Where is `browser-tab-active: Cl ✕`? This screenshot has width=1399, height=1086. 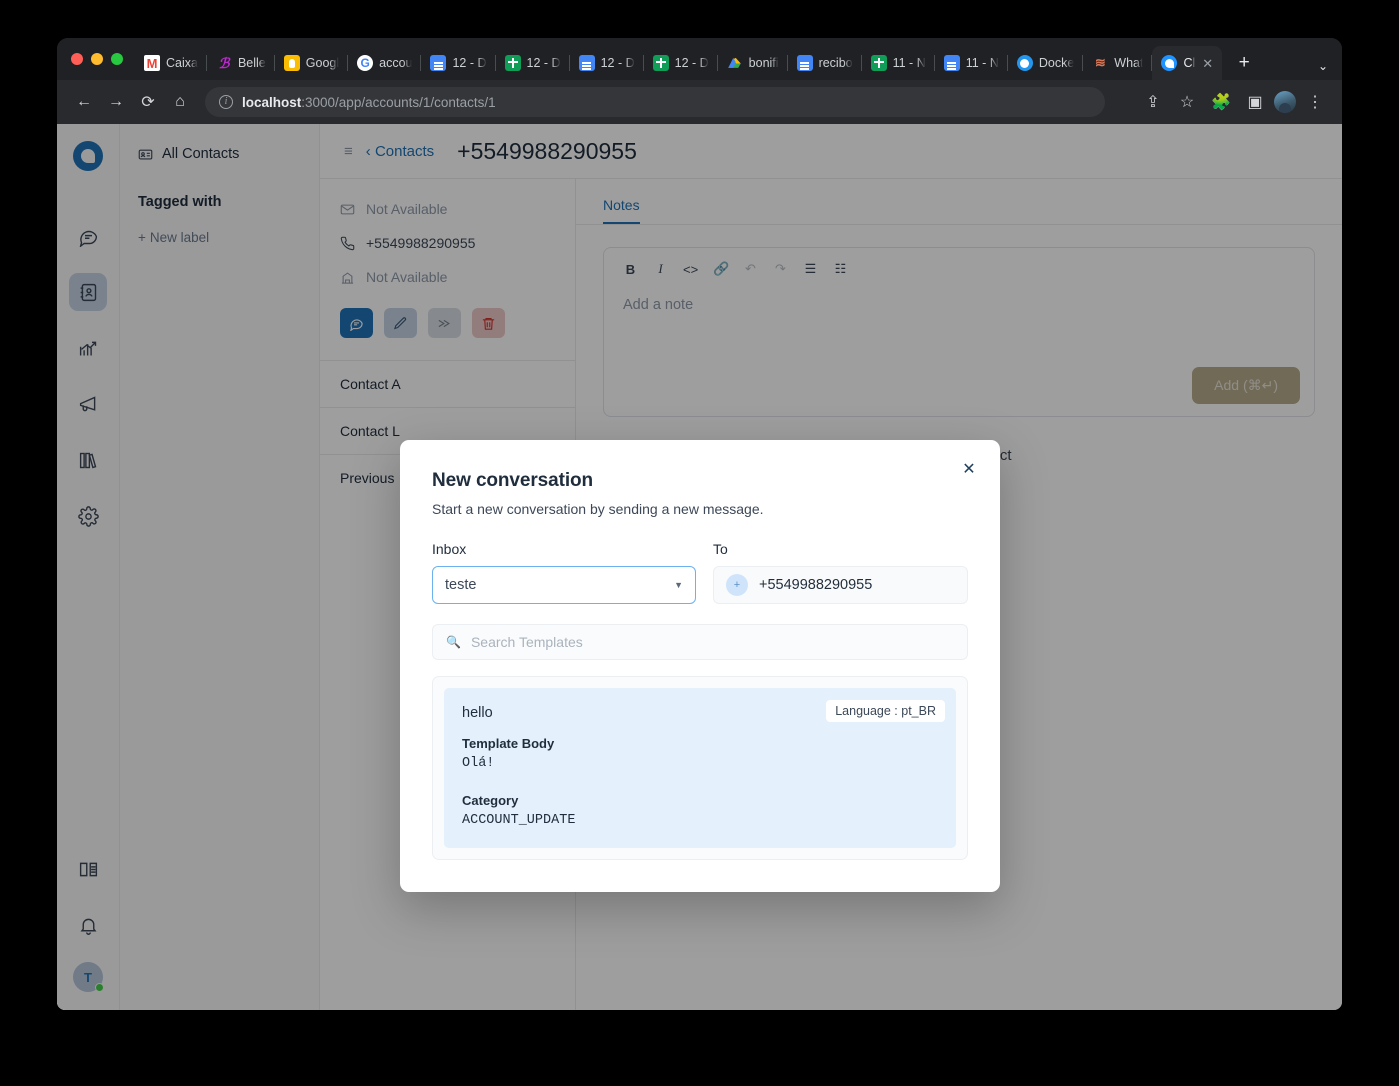 browser-tab-active: Cl ✕ is located at coordinates (1187, 63).